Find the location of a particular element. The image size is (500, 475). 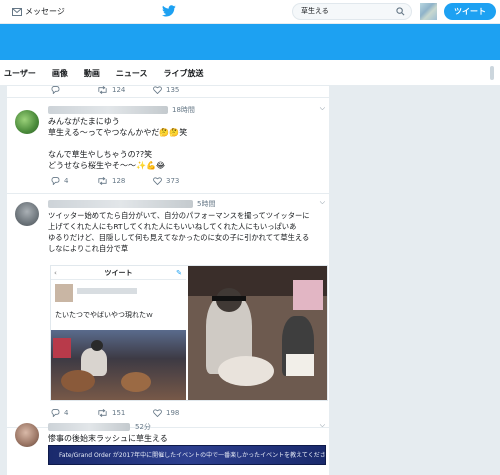

like-count: 373 is located at coordinates (173, 181).